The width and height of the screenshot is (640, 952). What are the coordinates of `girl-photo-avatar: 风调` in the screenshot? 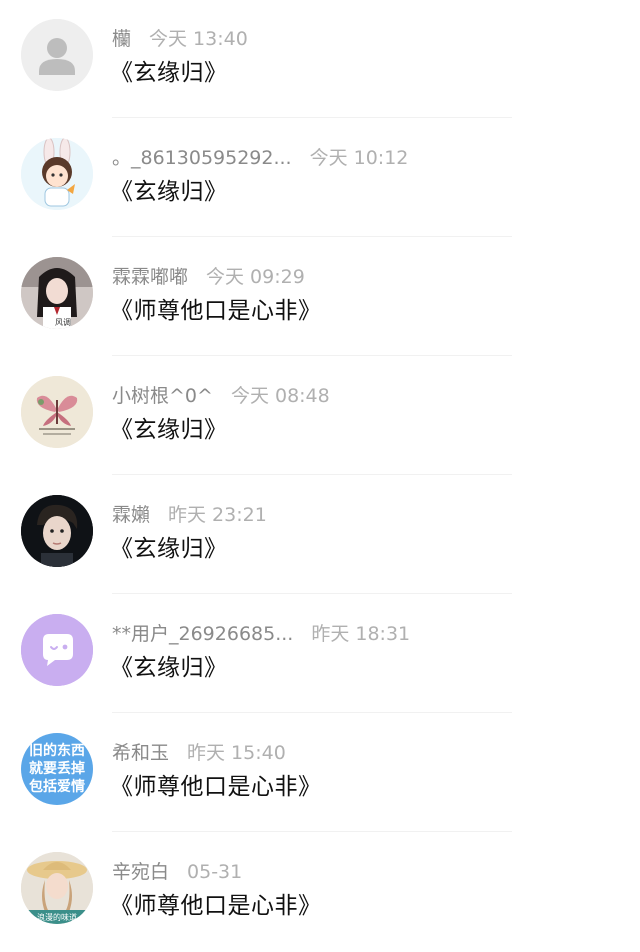 It's located at (57, 293).